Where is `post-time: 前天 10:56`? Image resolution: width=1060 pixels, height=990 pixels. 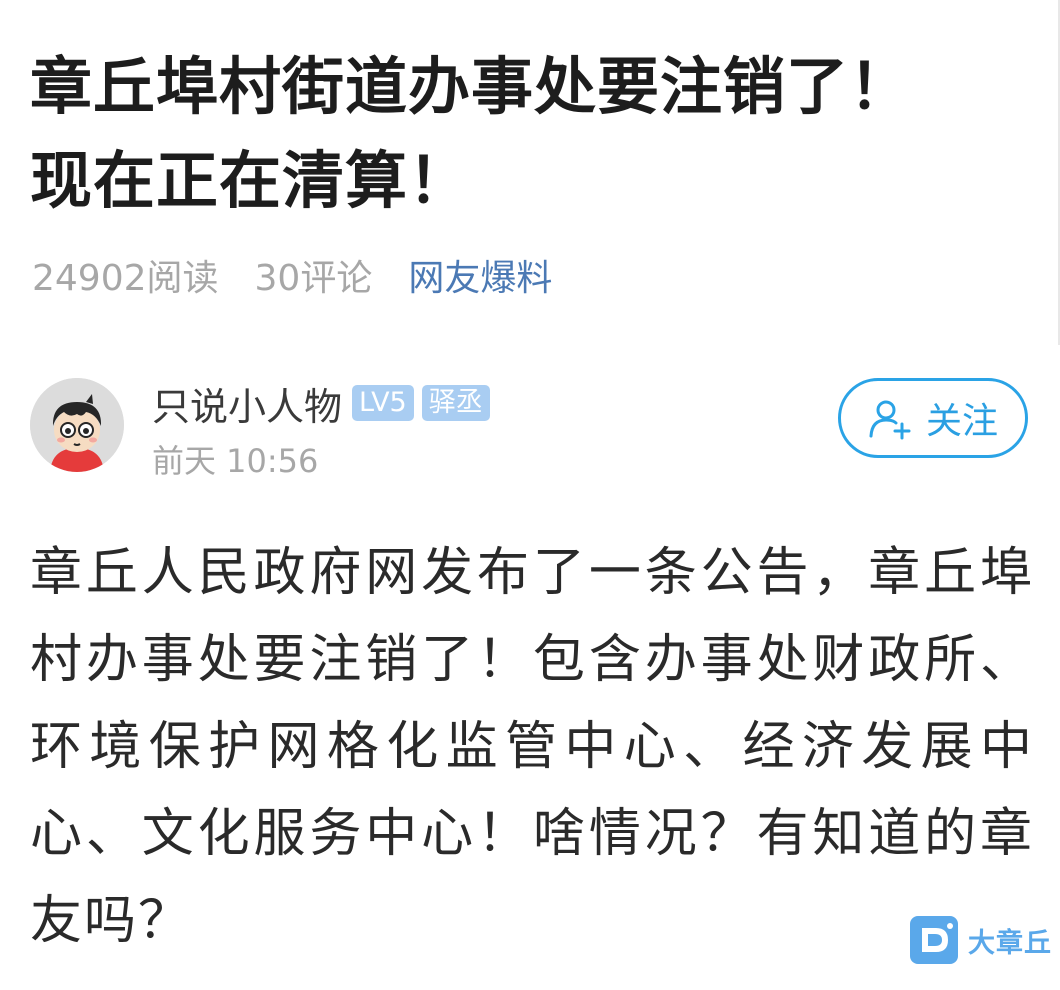 post-time: 前天 10:56 is located at coordinates (235, 461).